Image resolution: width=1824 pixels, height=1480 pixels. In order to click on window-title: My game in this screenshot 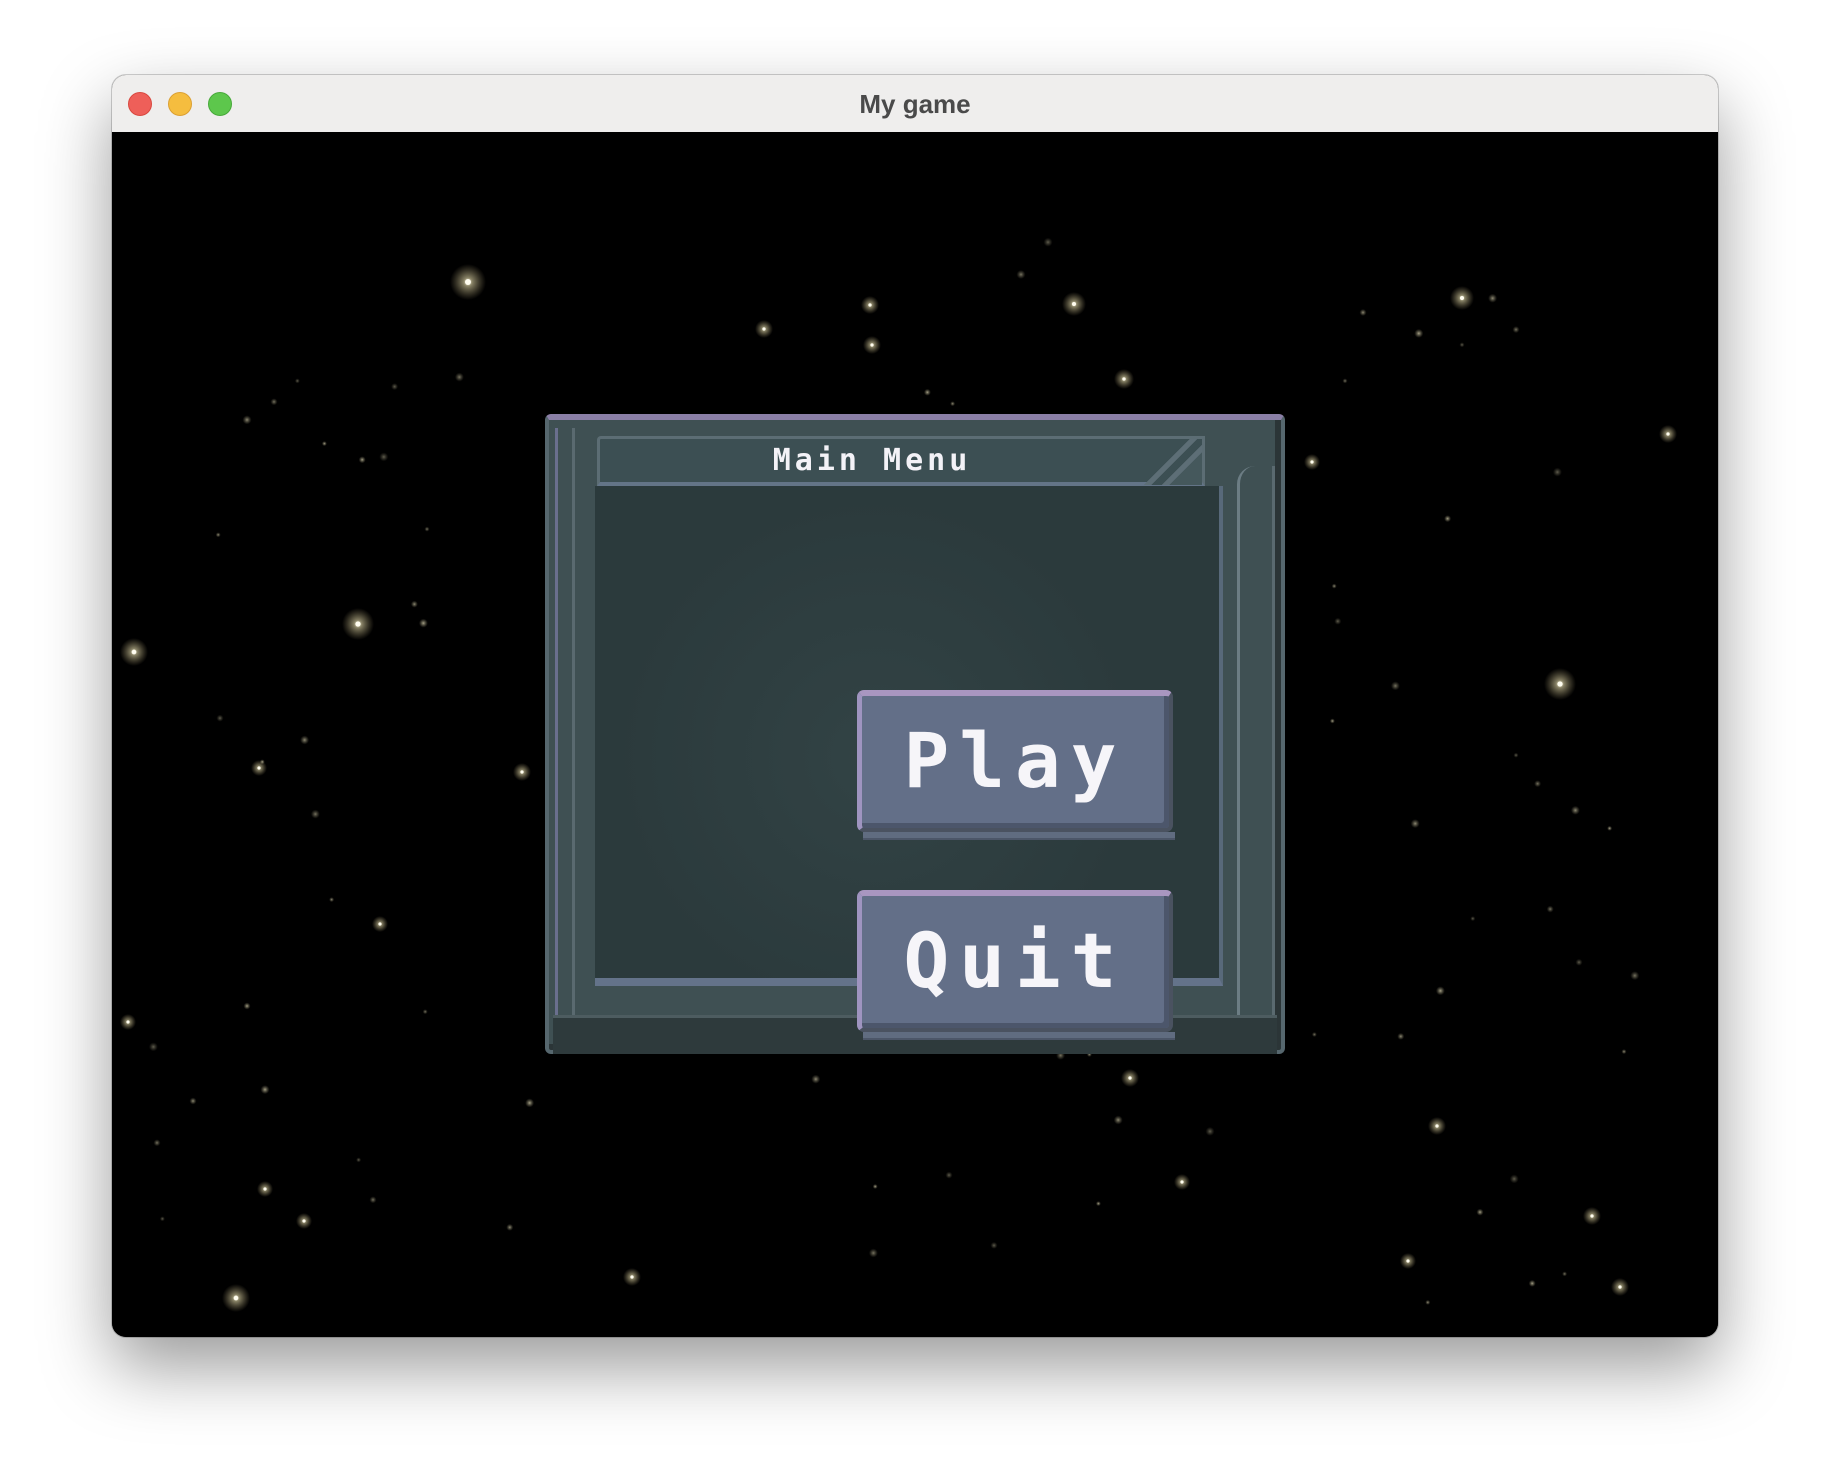, I will do `click(915, 104)`.